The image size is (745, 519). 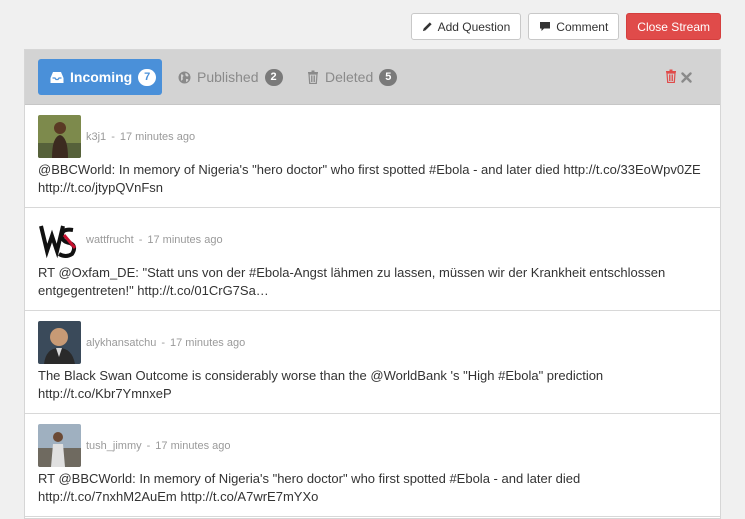 What do you see at coordinates (121, 343) in the screenshot?
I see `author-name: alykhansatchu` at bounding box center [121, 343].